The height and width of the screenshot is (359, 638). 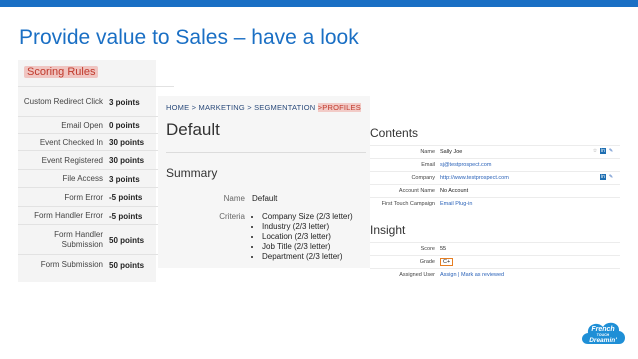 What do you see at coordinates (394, 133) in the screenshot?
I see `contents-heading: Contents` at bounding box center [394, 133].